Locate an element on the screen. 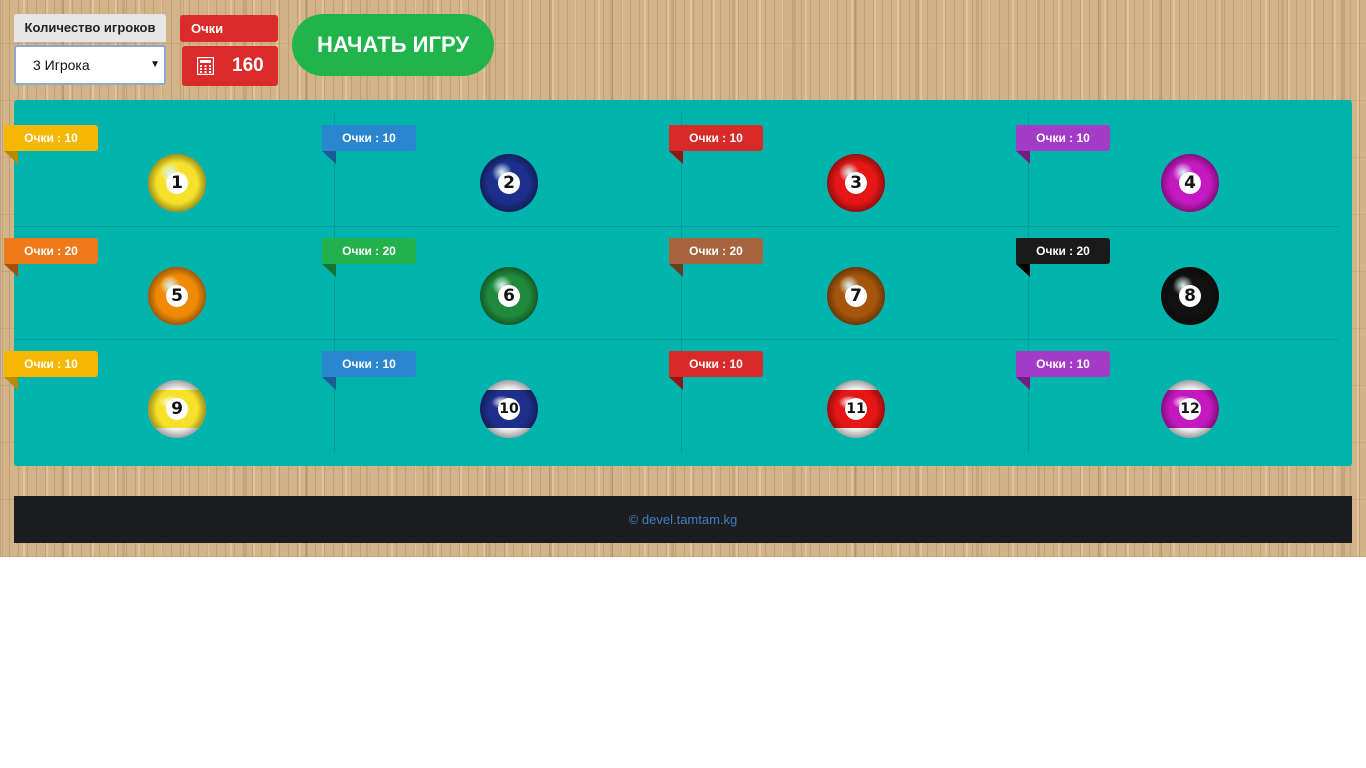  ball-number: 4 is located at coordinates (1190, 183).